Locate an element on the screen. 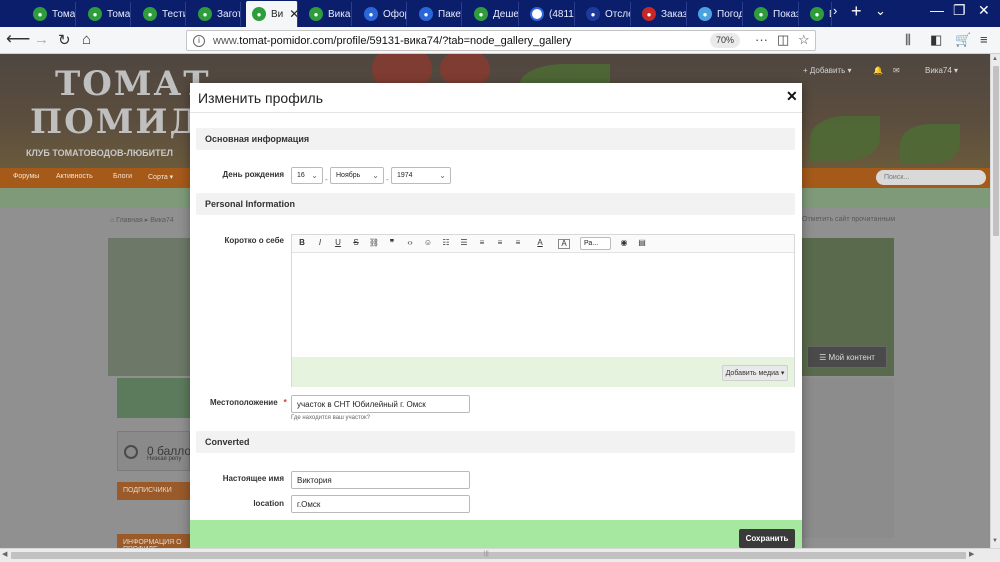 This screenshot has height=562, width=1000. menu-icon: ≡ is located at coordinates (984, 39).